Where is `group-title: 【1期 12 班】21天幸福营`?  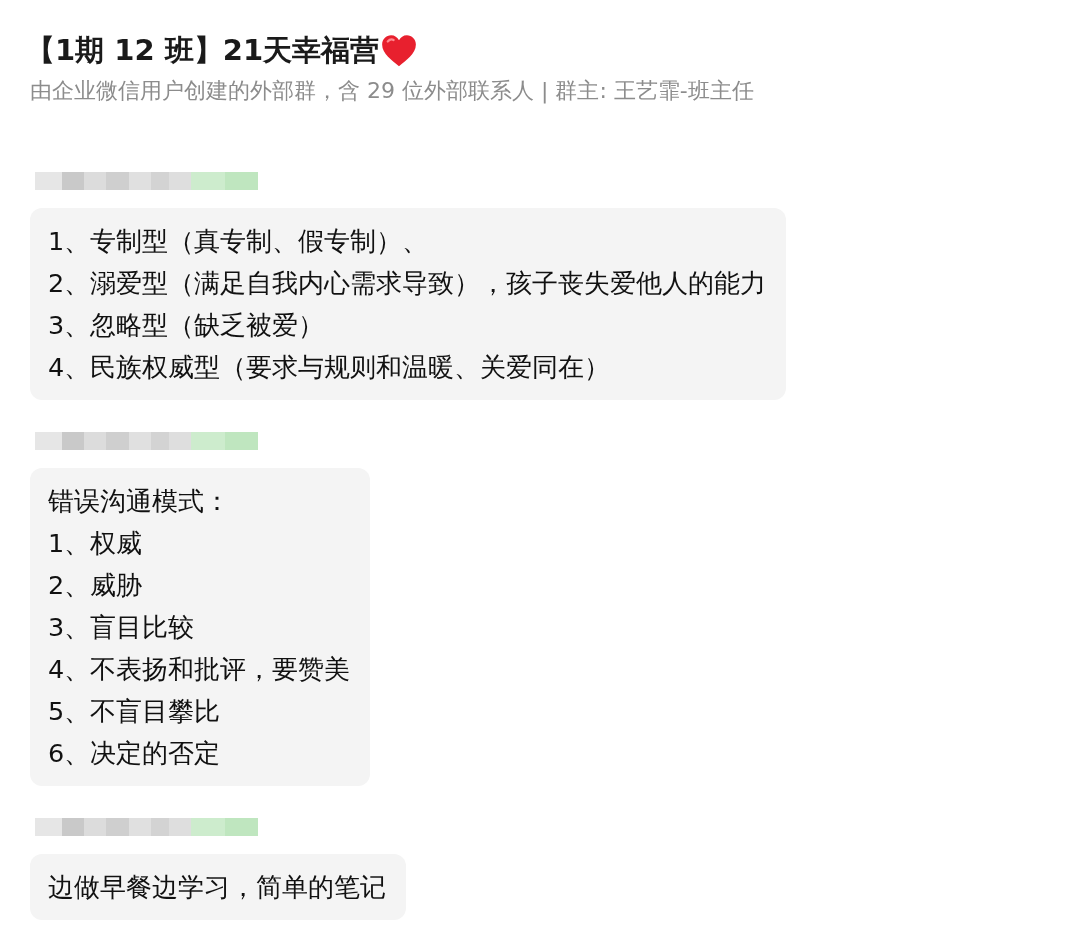 group-title: 【1期 12 班】21天幸福营 is located at coordinates (203, 50).